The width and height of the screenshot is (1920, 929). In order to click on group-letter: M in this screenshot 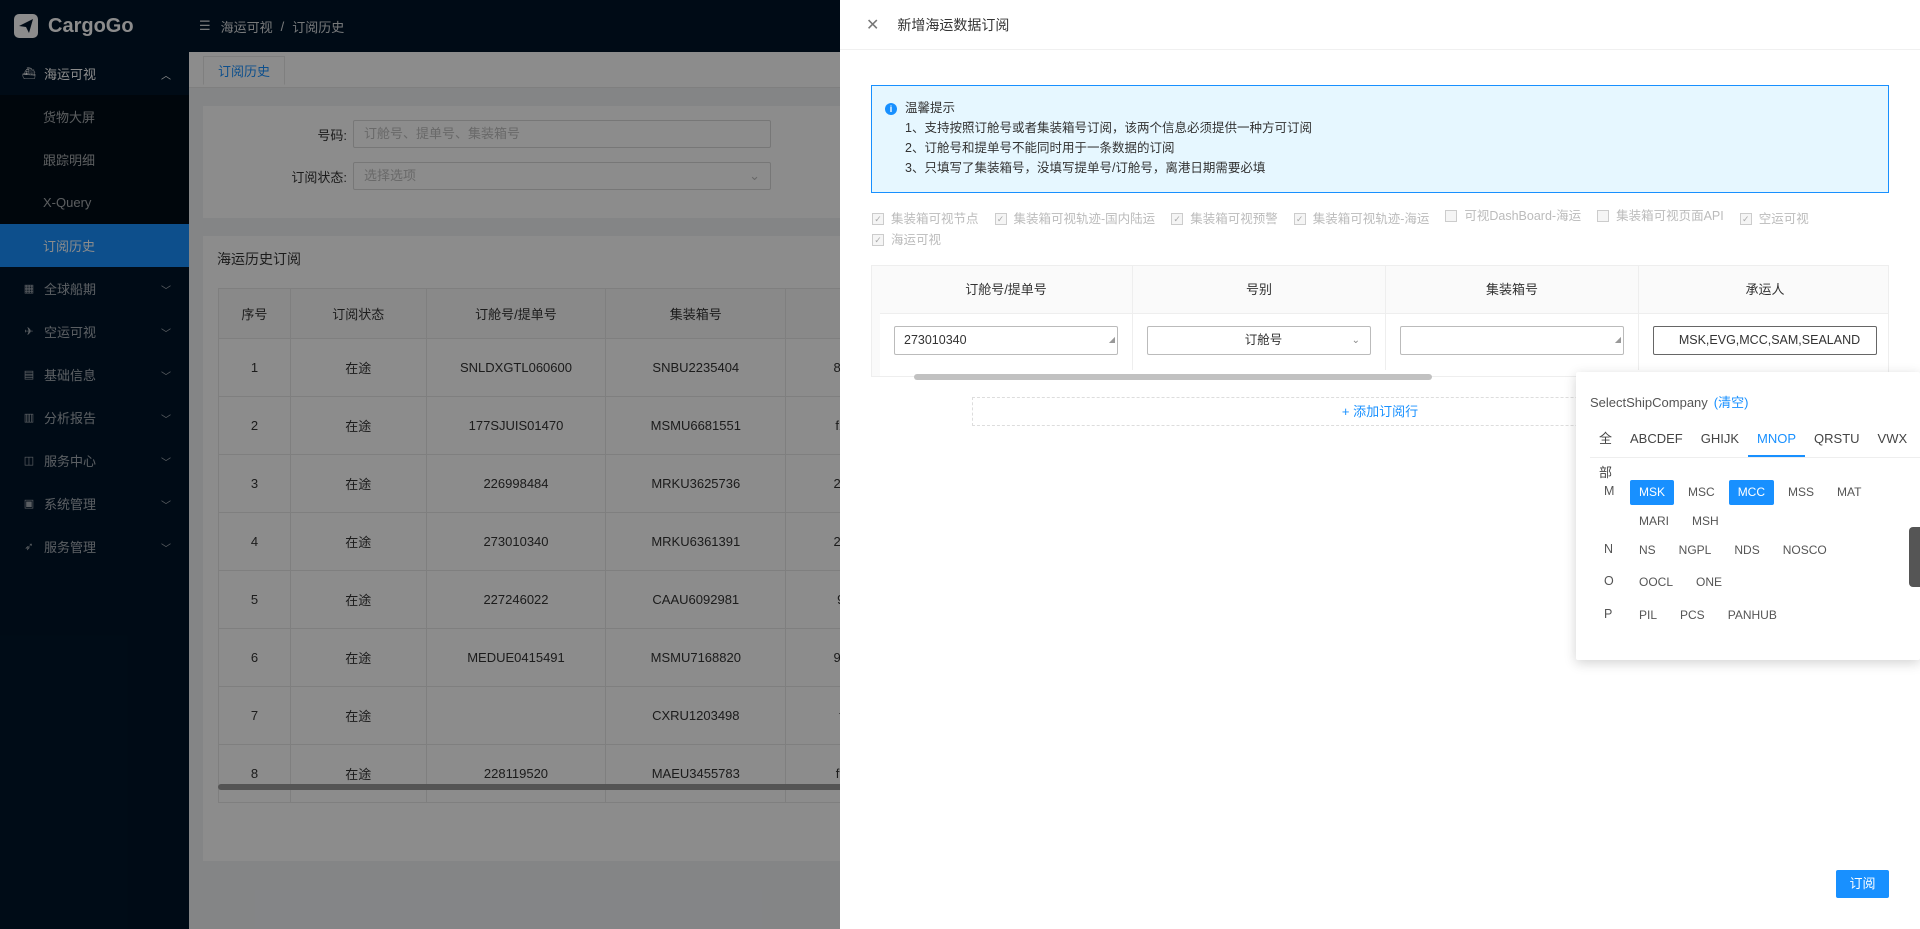, I will do `click(1609, 491)`.